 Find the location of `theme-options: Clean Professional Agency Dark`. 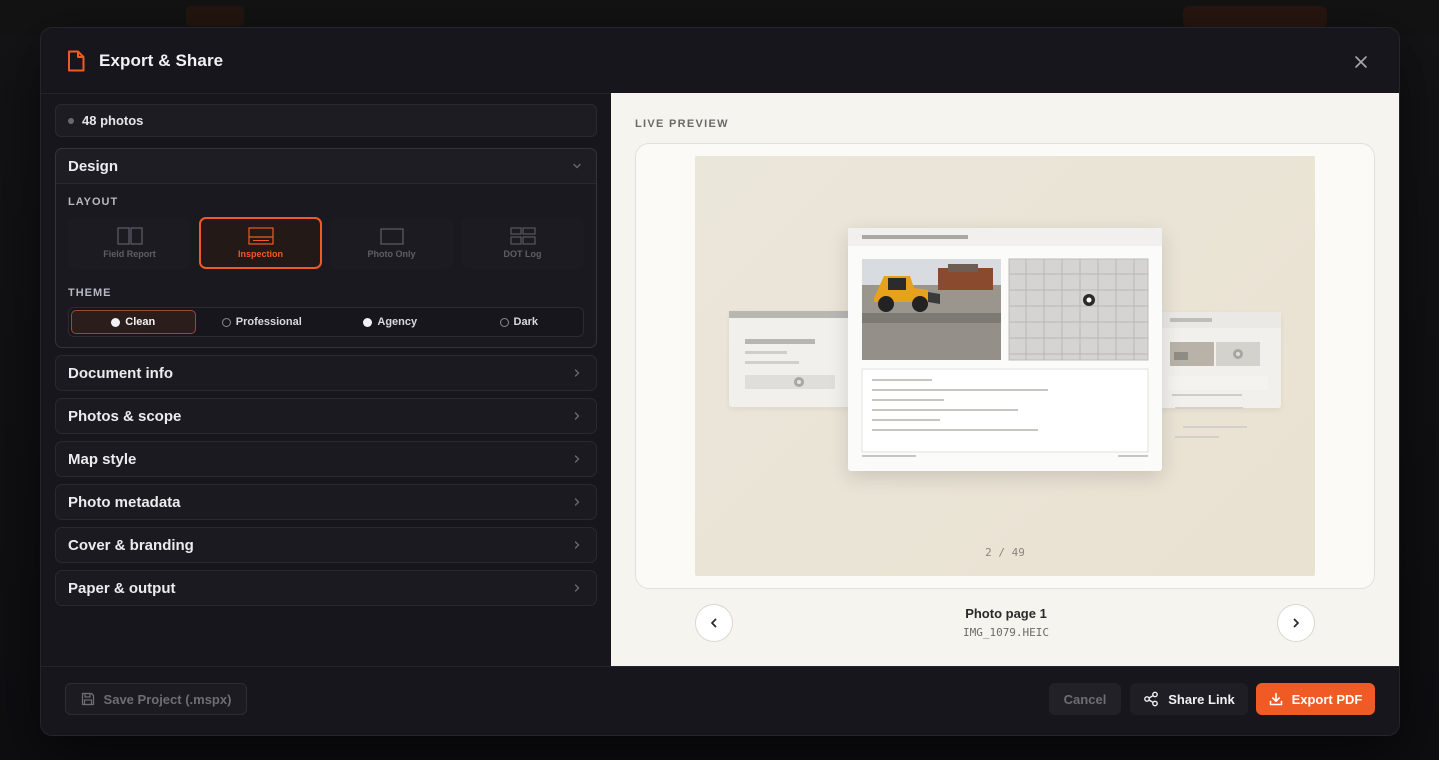

theme-options: Clean Professional Agency Dark is located at coordinates (326, 322).